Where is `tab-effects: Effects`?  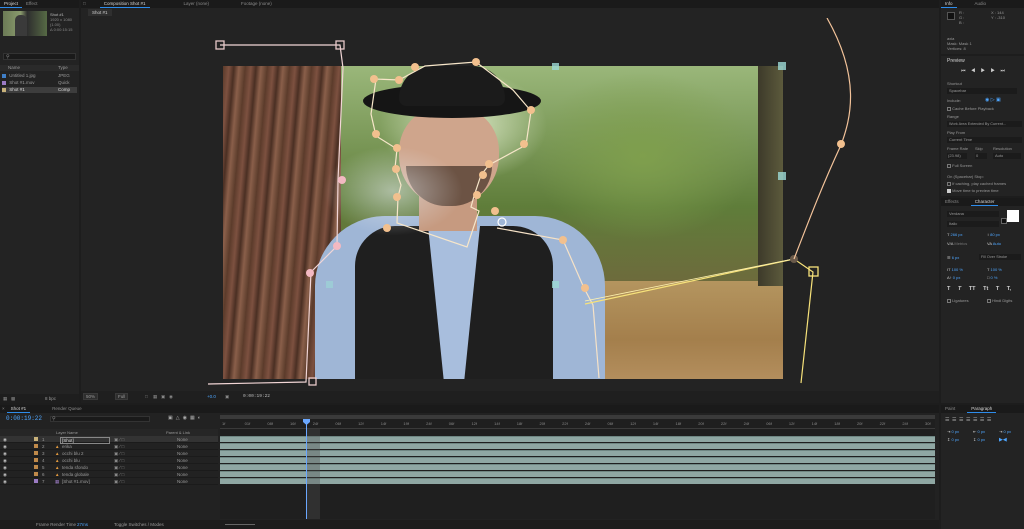 tab-effects: Effects is located at coordinates (952, 202).